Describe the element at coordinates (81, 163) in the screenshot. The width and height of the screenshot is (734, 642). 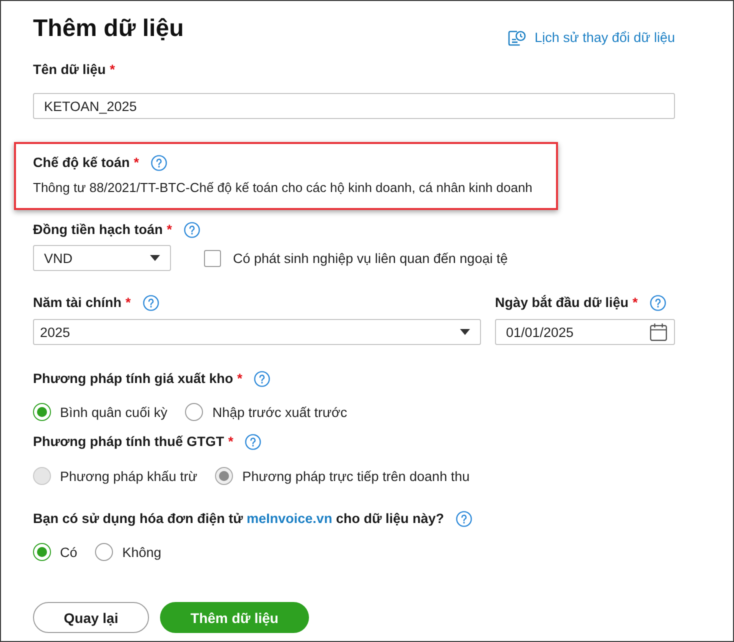
I see `field-label: Chế độ kế toán` at that location.